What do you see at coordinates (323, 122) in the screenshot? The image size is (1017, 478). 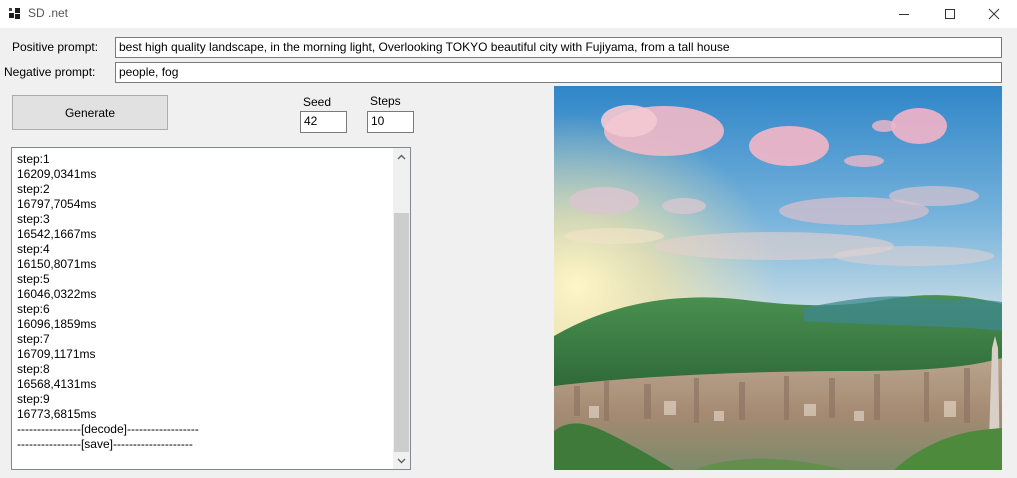 I see `seed-input: 42` at bounding box center [323, 122].